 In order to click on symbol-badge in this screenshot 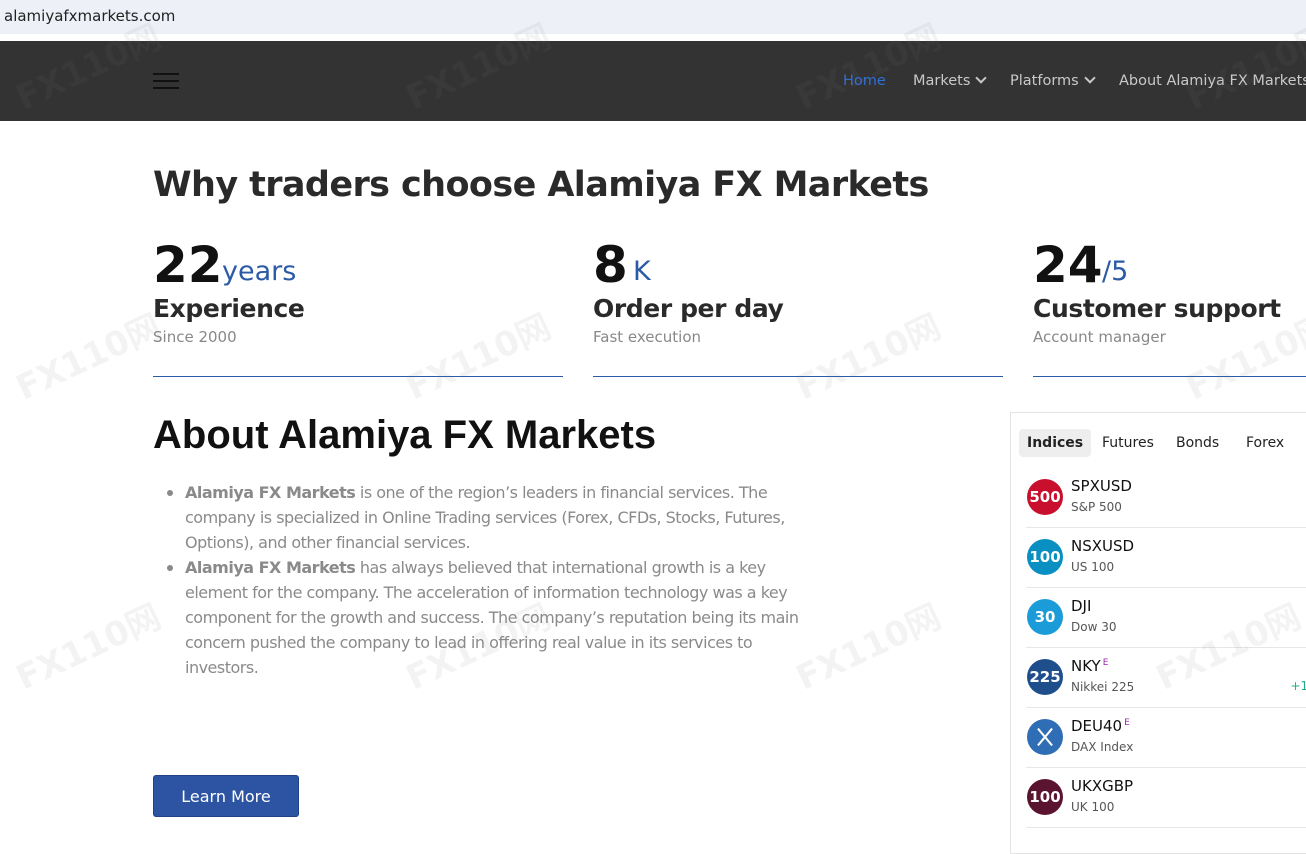, I will do `click(1045, 737)`.